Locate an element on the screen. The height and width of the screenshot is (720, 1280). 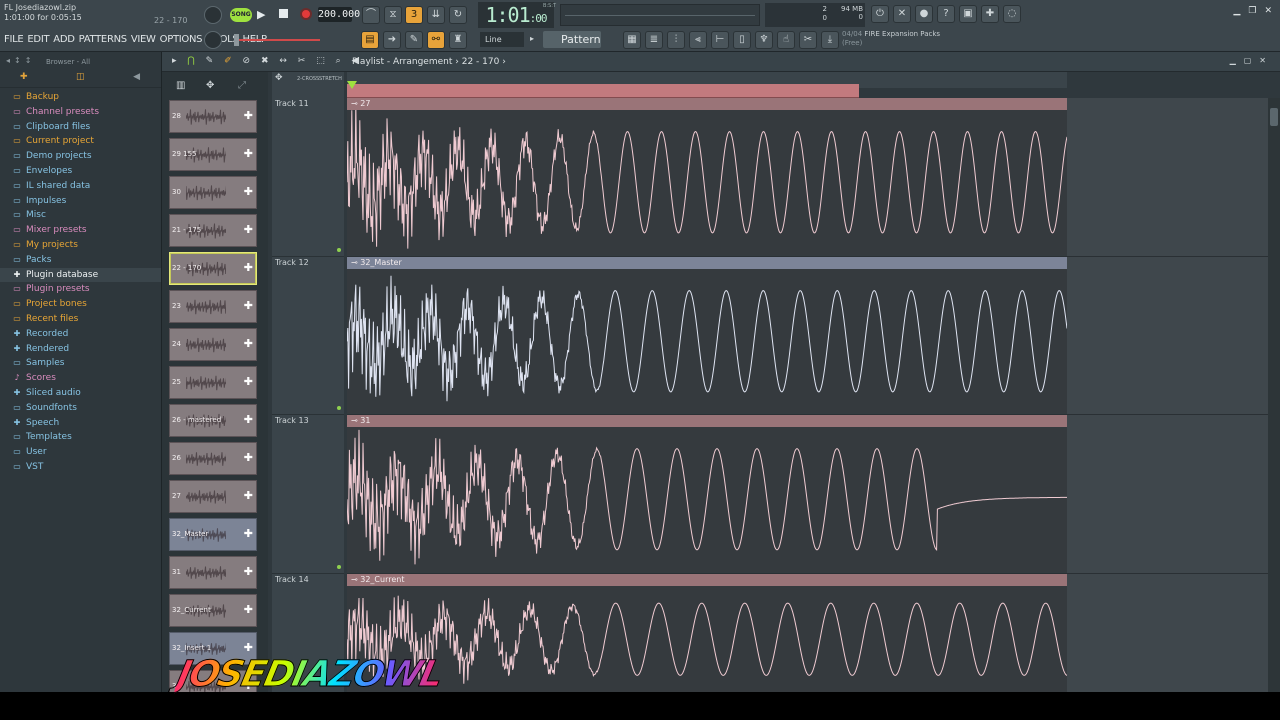
pitch-slider-handle is located at coordinates (236, 40).